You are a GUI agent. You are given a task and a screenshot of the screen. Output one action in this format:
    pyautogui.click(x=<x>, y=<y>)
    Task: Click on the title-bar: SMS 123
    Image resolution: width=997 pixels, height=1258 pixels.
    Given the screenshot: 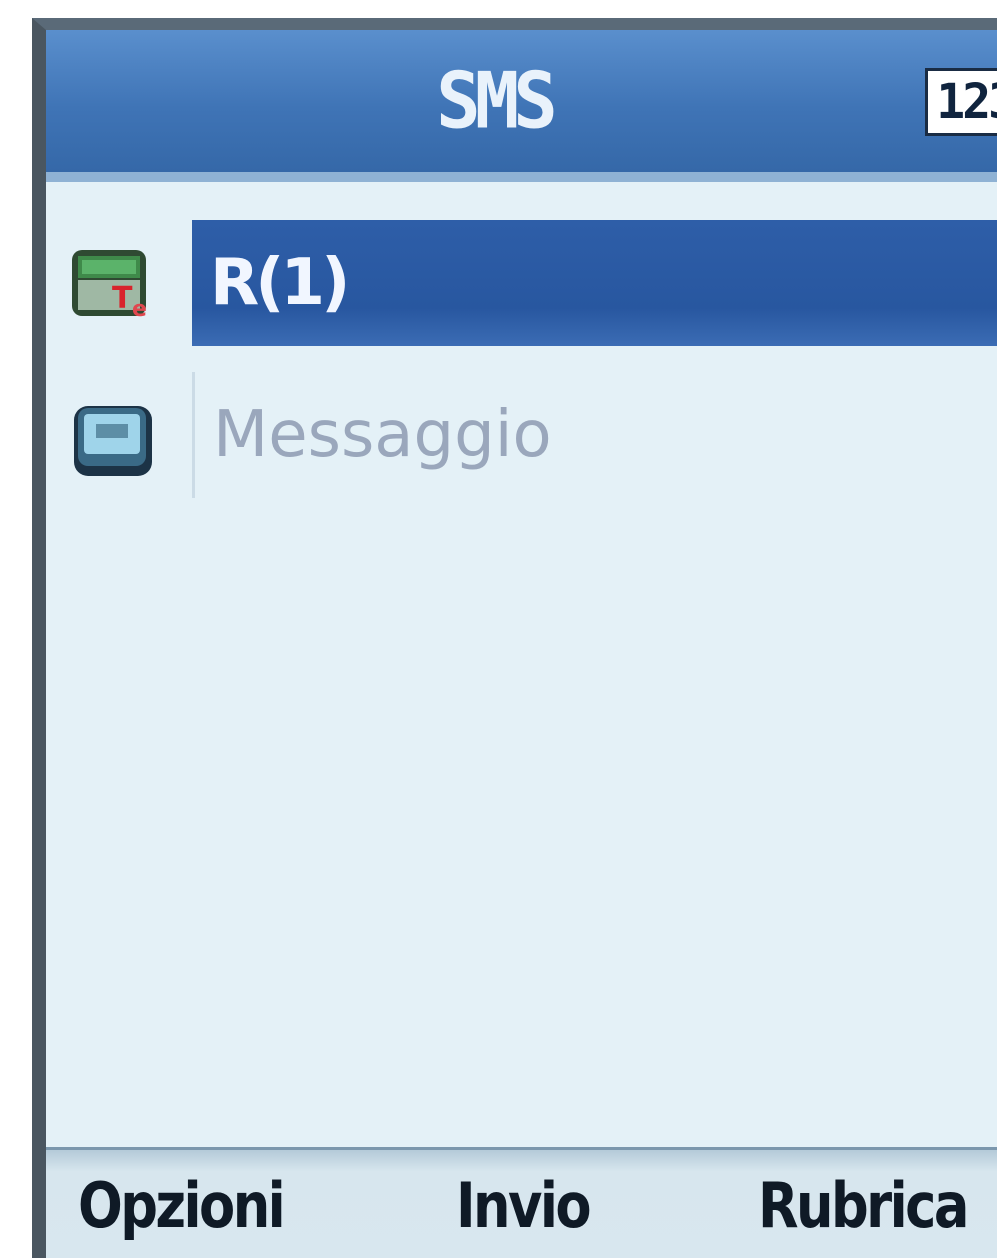 What is the action you would take?
    pyautogui.click(x=521, y=106)
    